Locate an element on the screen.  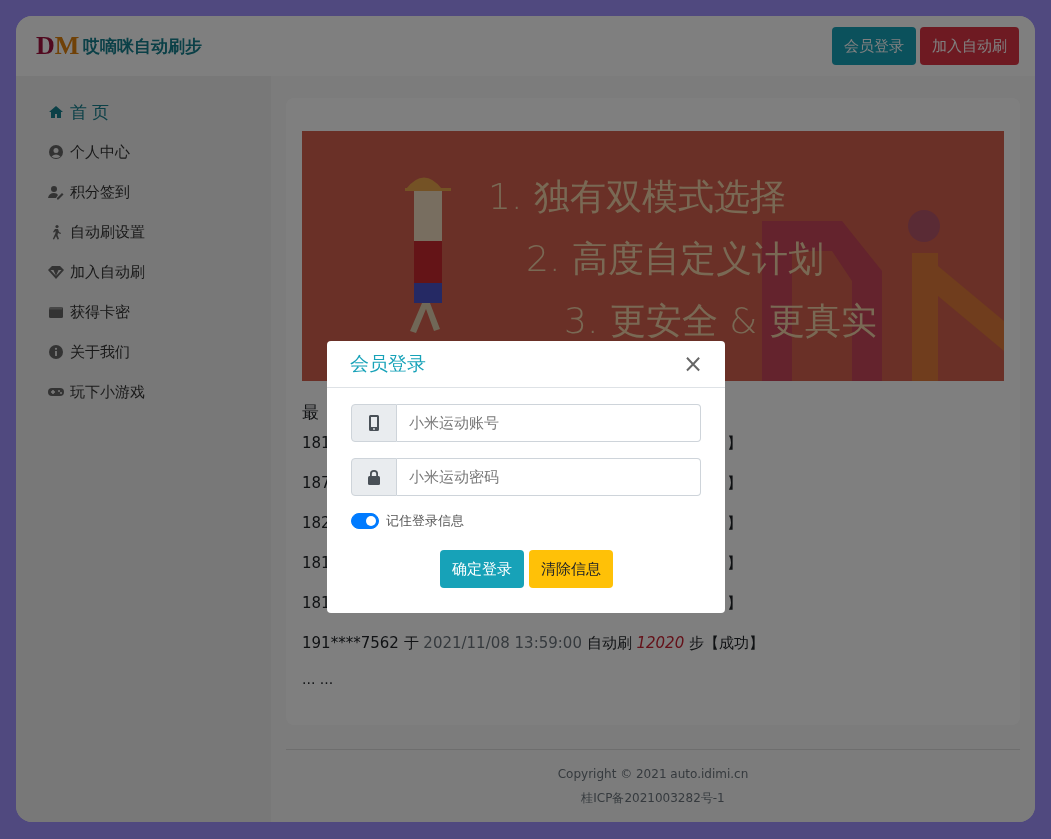
gem-icon is located at coordinates (56, 272).